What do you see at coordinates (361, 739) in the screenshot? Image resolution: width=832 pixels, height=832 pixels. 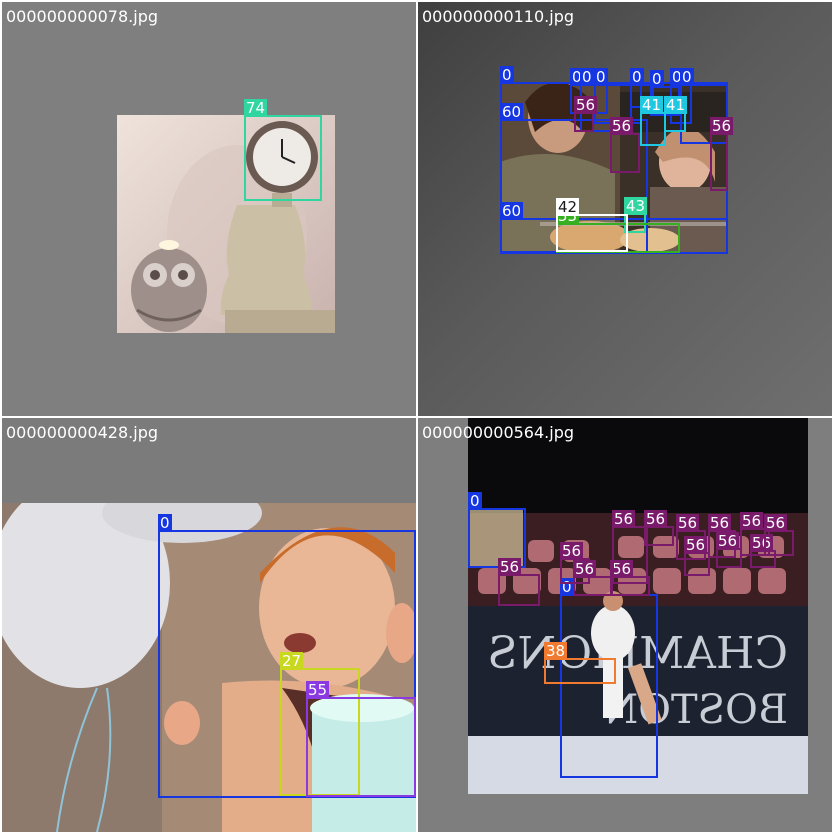 I see `detection-box-cake: 55` at bounding box center [361, 739].